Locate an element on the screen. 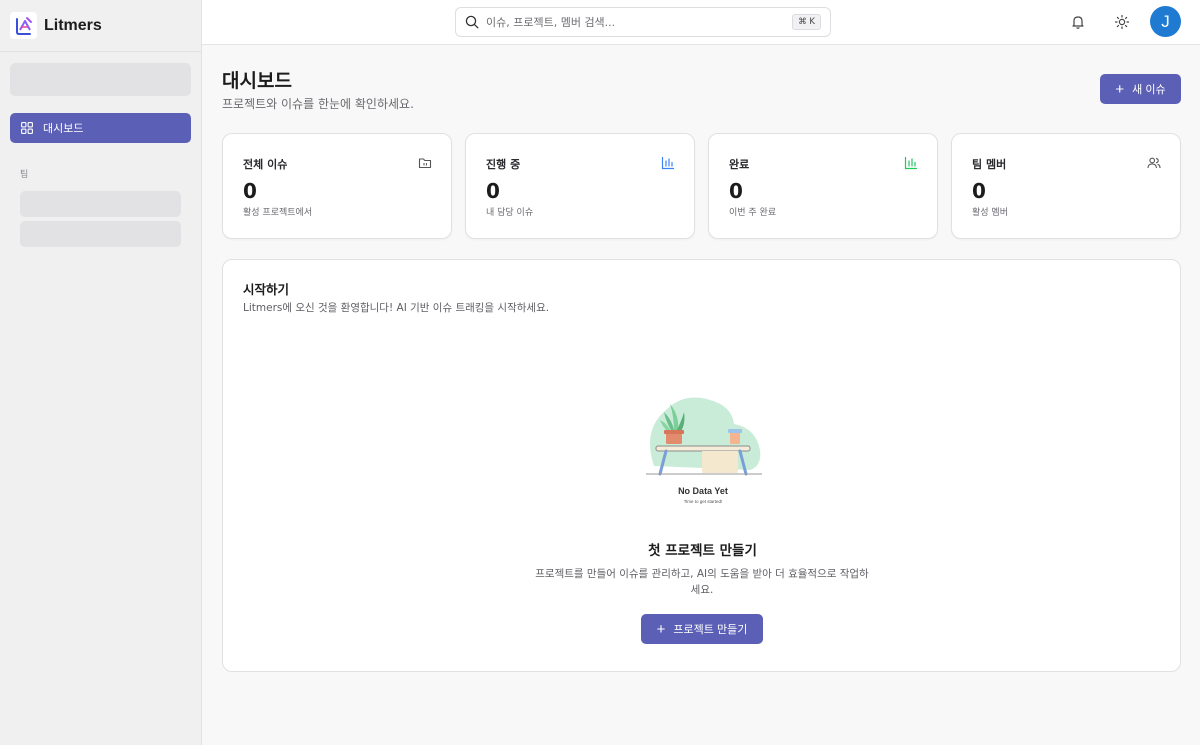  illustration-subtitle: Time to get started! is located at coordinates (703, 501).